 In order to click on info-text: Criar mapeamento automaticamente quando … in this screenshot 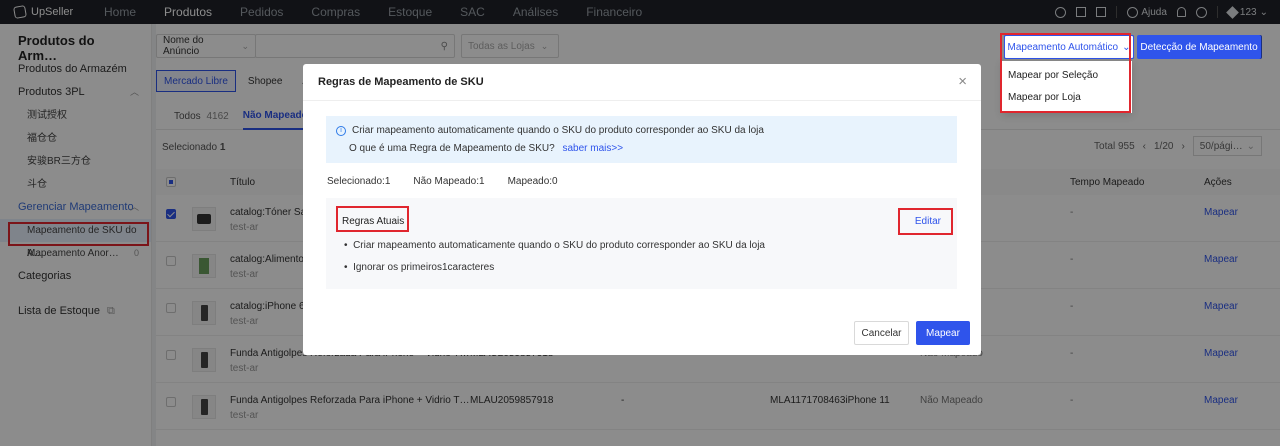, I will do `click(558, 130)`.